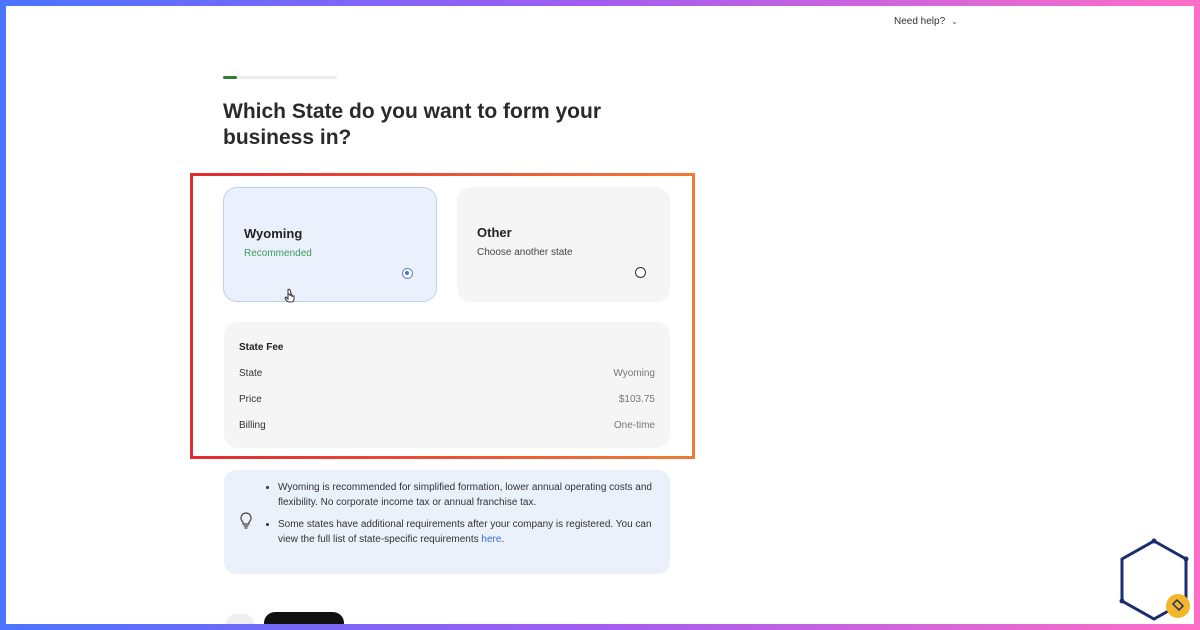  Describe the element at coordinates (447, 373) in the screenshot. I see `fee-row-state: State Wyoming` at that location.